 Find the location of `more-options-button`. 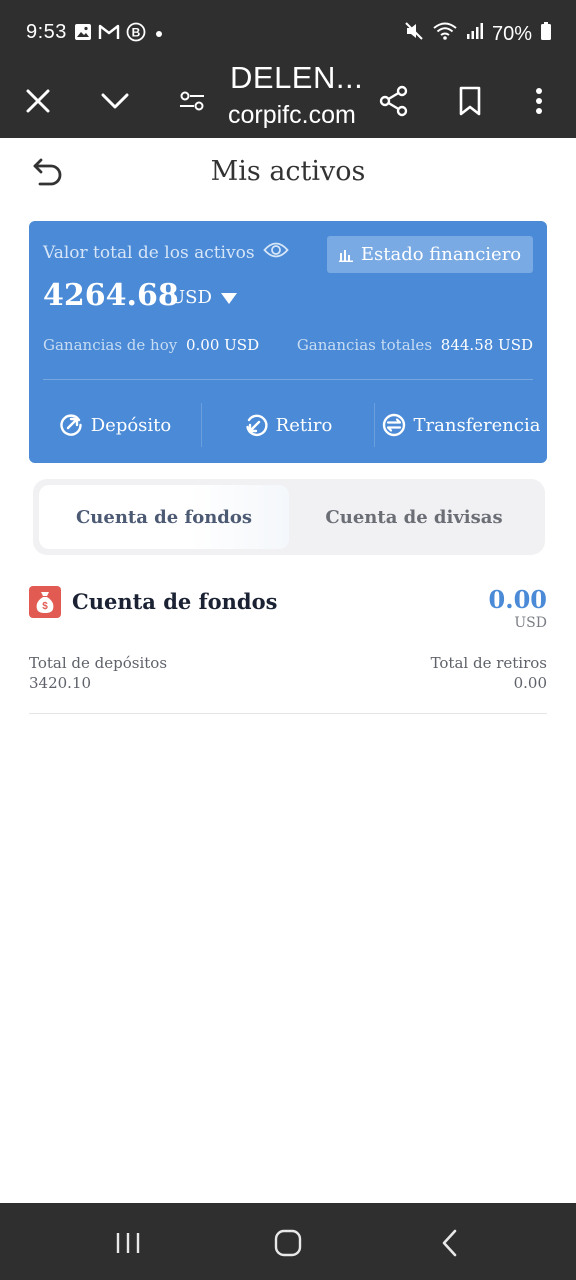

more-options-button is located at coordinates (539, 101).